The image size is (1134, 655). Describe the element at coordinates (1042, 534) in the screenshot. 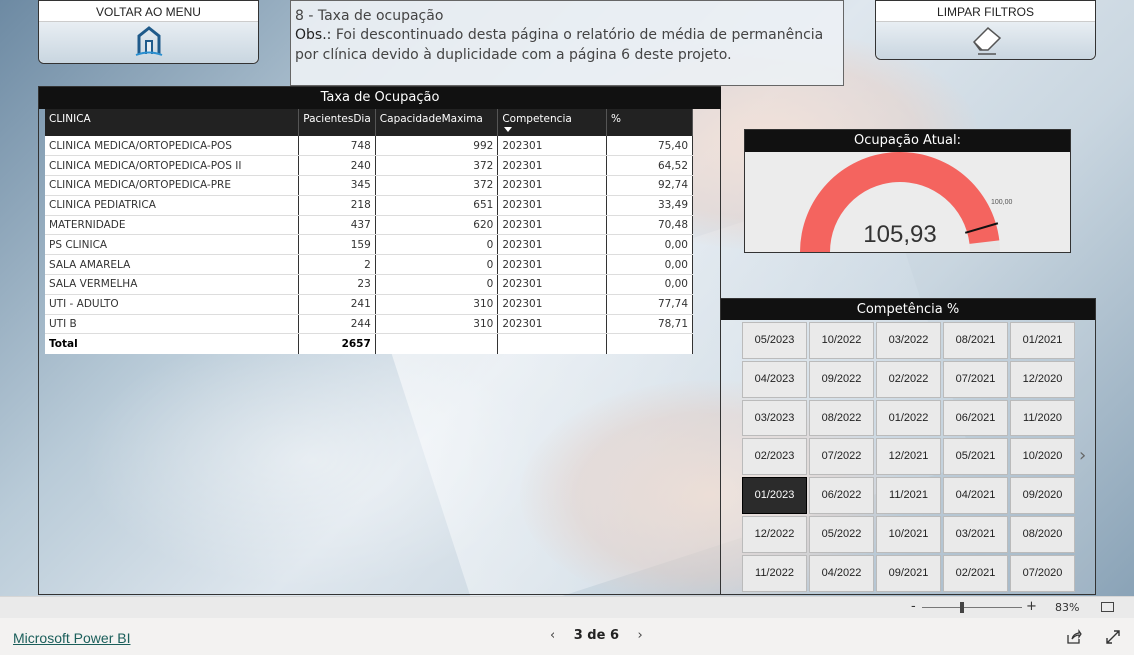

I see `slicer-item: 08/2020` at that location.